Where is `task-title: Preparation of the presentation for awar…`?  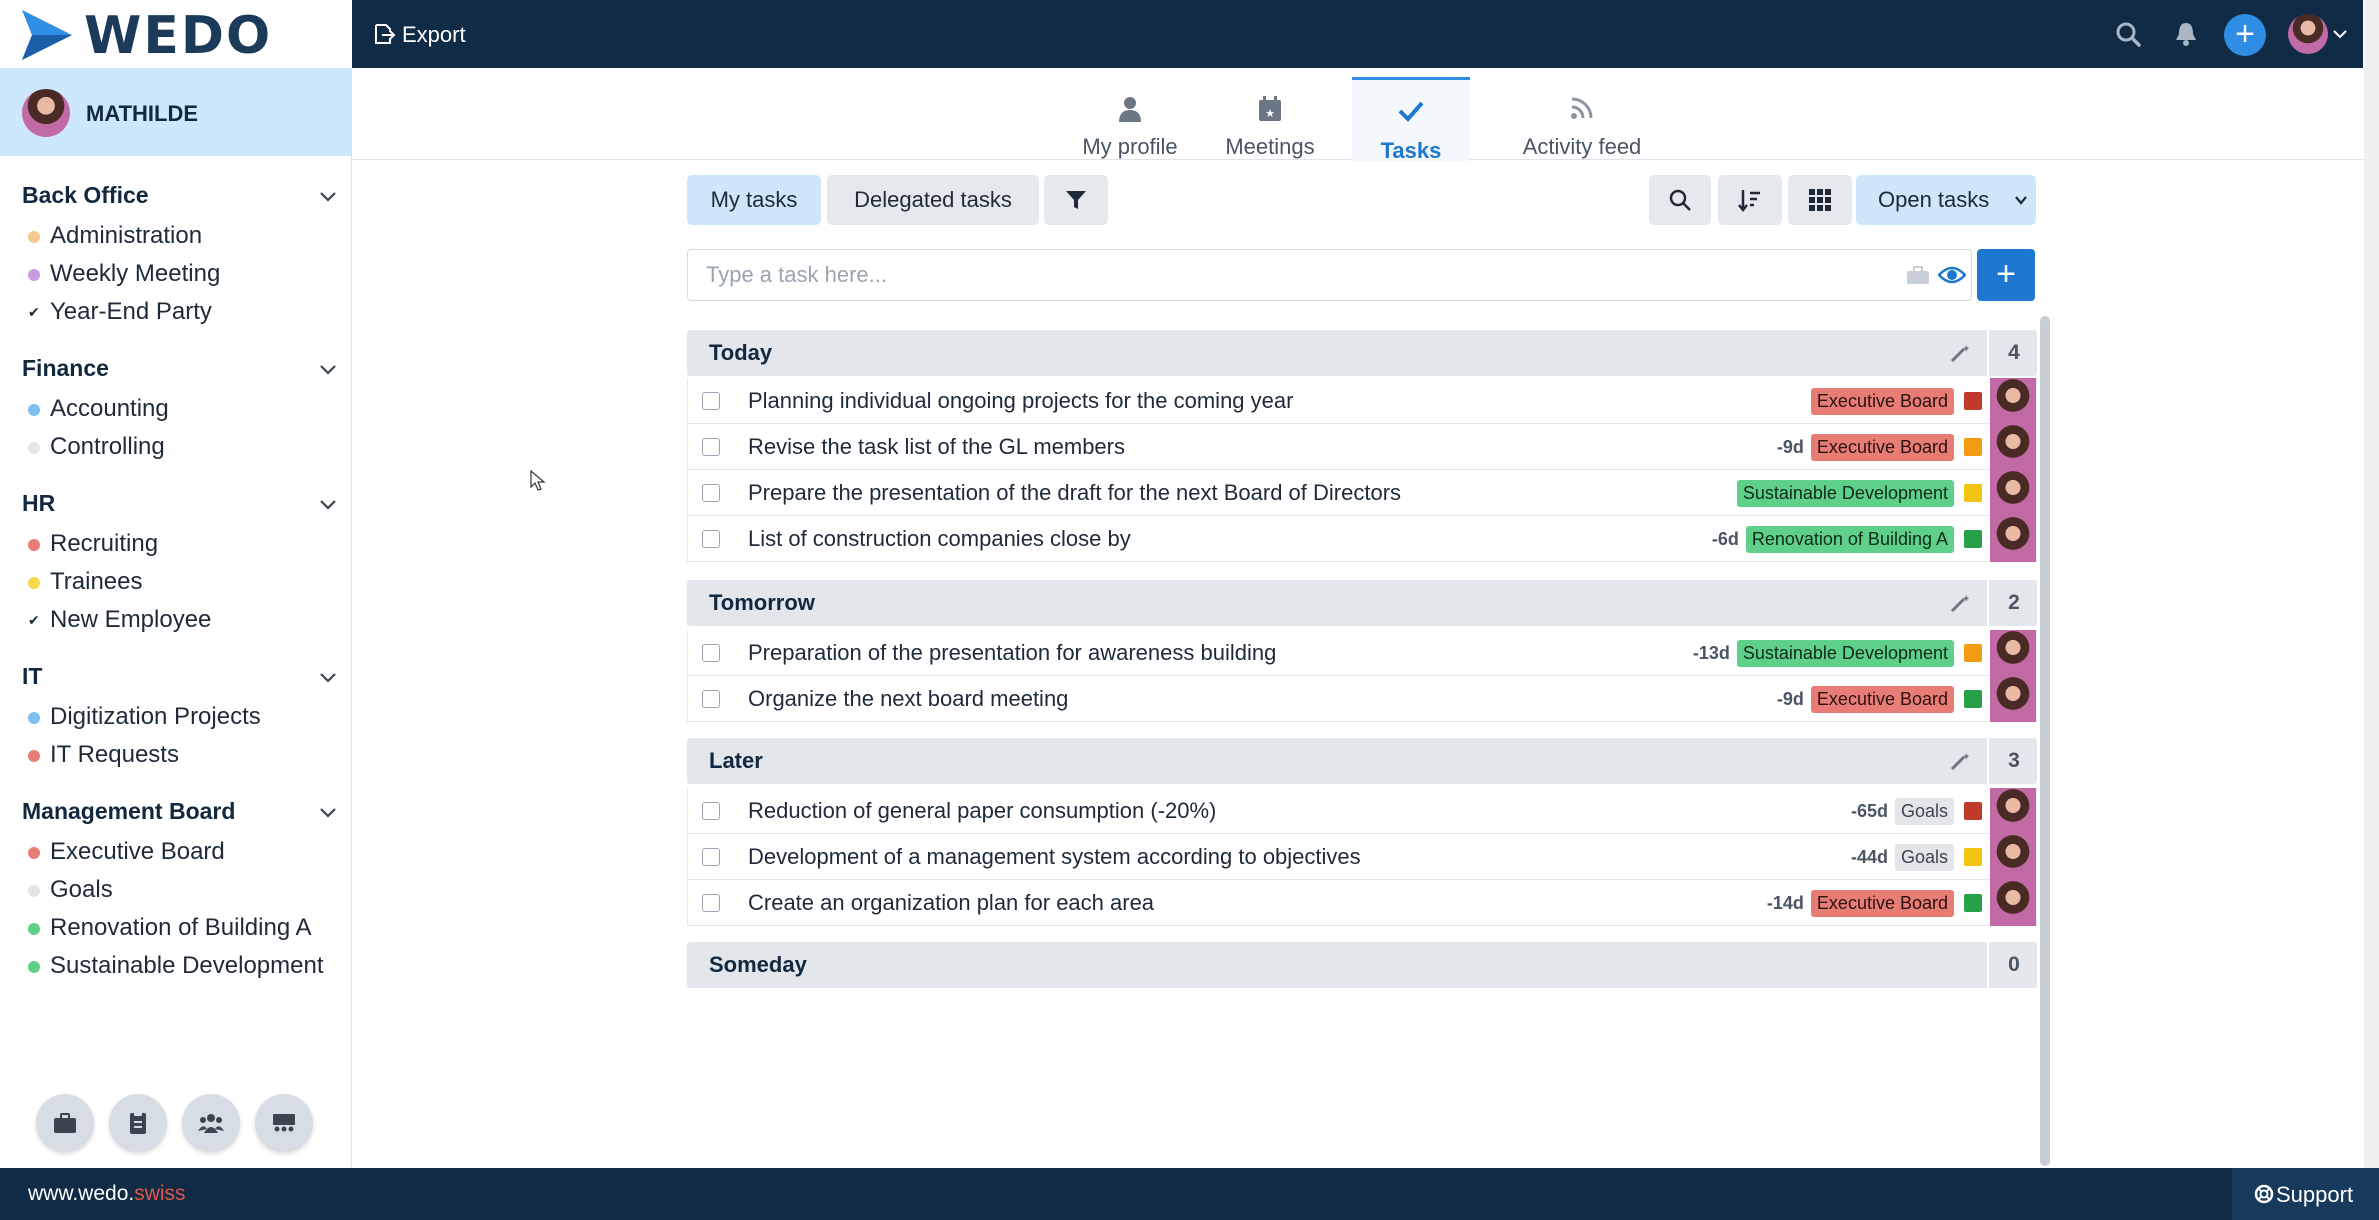 task-title: Preparation of the presentation for awar… is located at coordinates (1012, 653).